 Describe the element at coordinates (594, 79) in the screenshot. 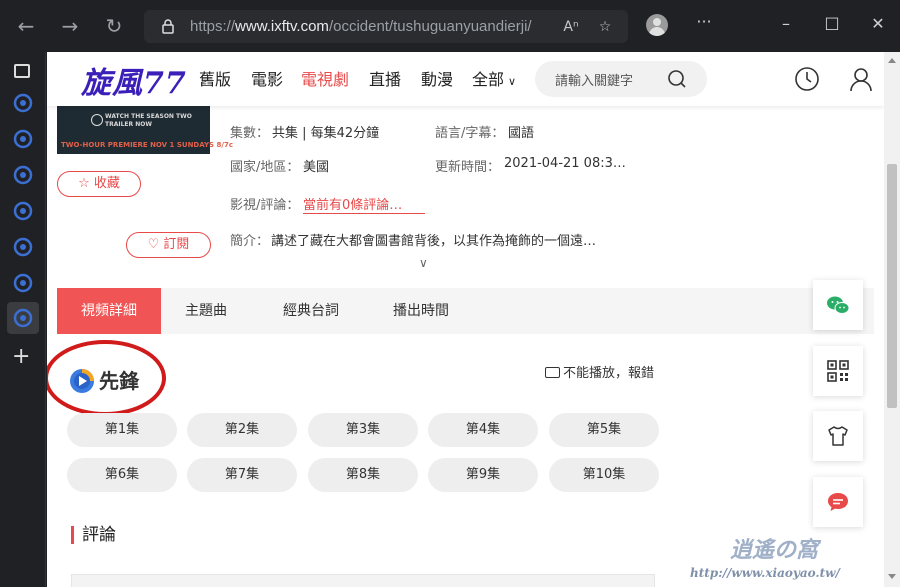

I see `search-input: 請輸入關鍵字` at that location.